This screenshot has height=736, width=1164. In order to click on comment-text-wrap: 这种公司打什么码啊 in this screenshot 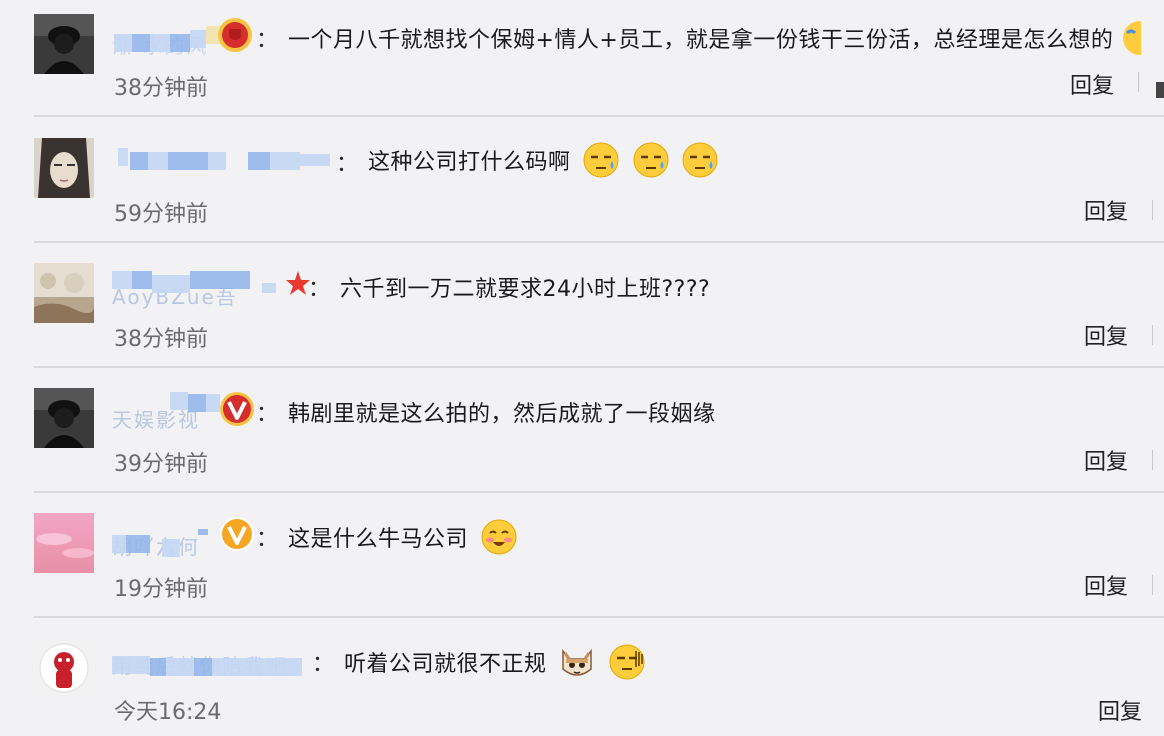, I will do `click(543, 160)`.